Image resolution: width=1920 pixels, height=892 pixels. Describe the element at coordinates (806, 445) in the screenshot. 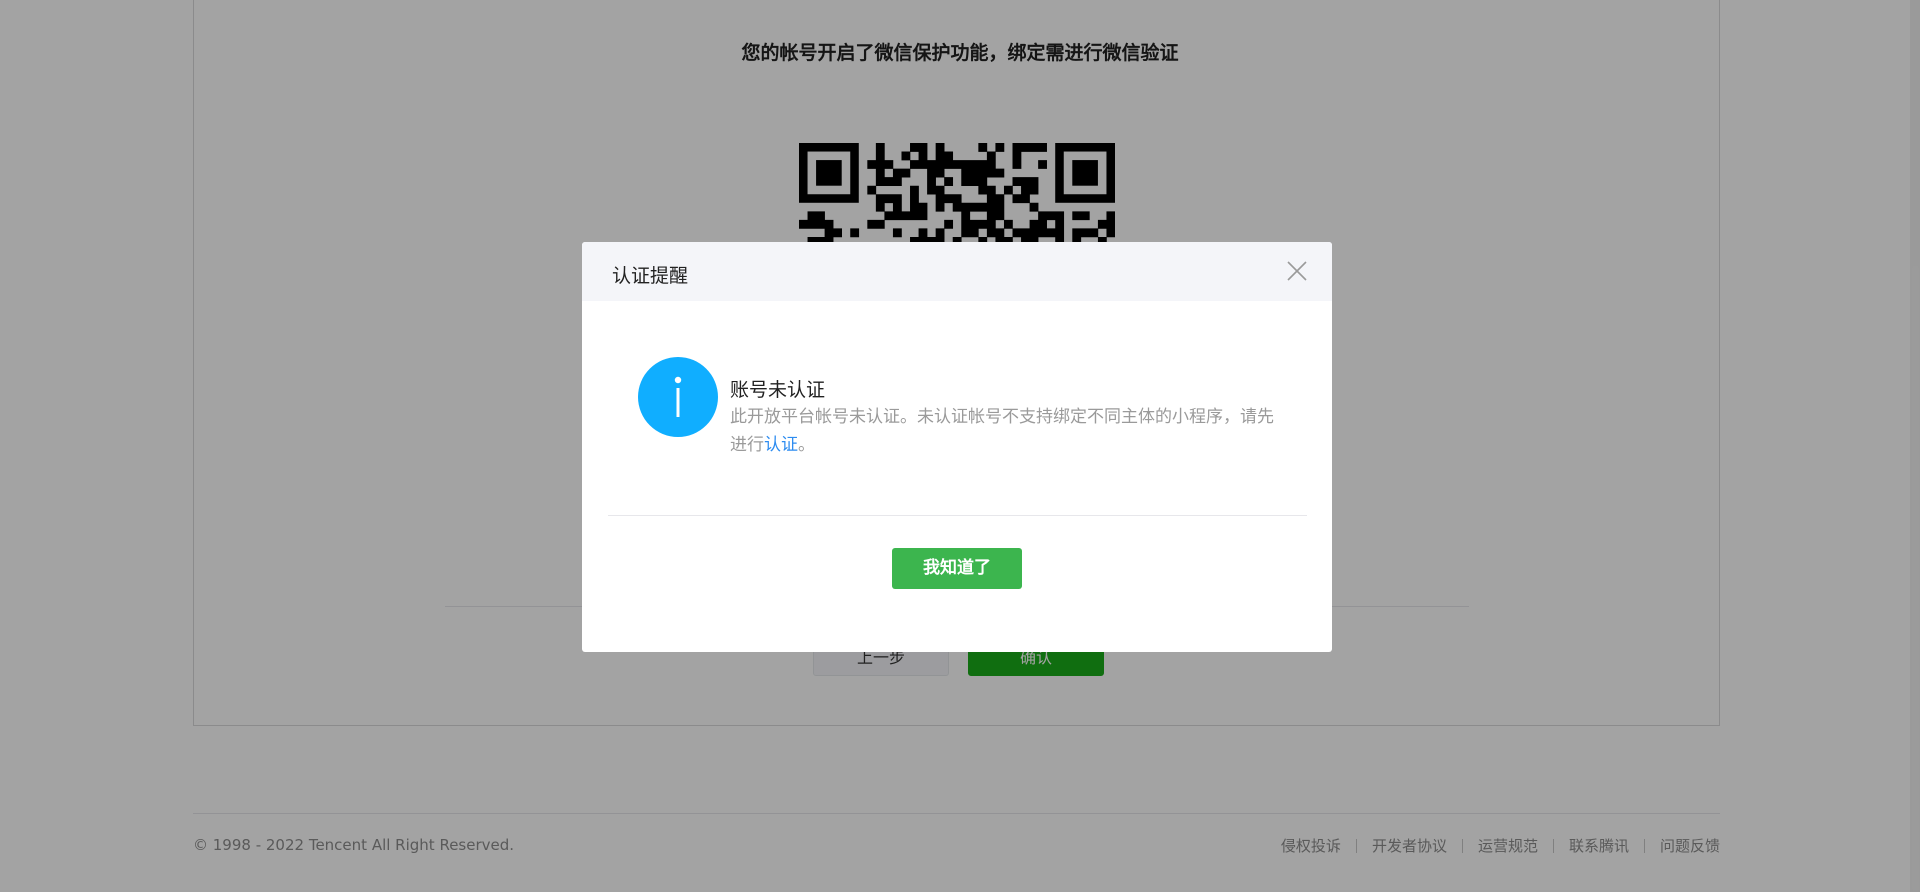

I see `message-end: 。` at that location.